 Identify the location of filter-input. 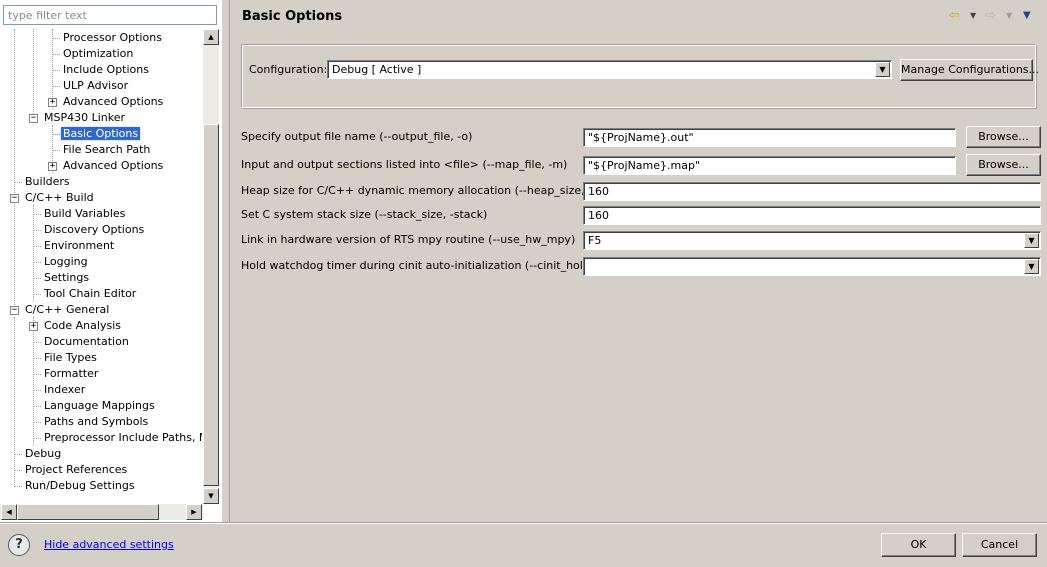
(110, 15).